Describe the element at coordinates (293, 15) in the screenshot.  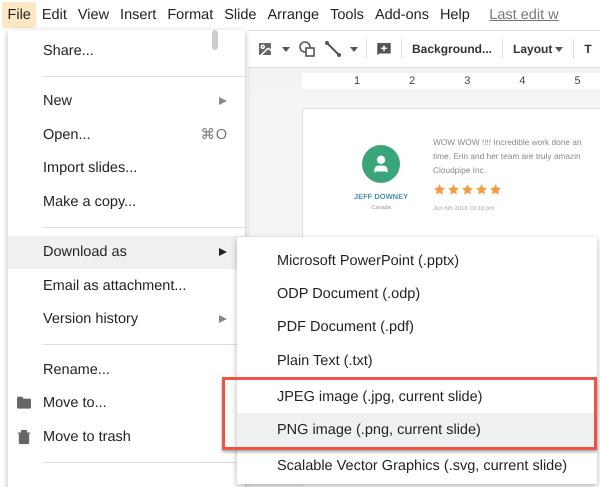
I see `menu-tab: Arrange` at that location.